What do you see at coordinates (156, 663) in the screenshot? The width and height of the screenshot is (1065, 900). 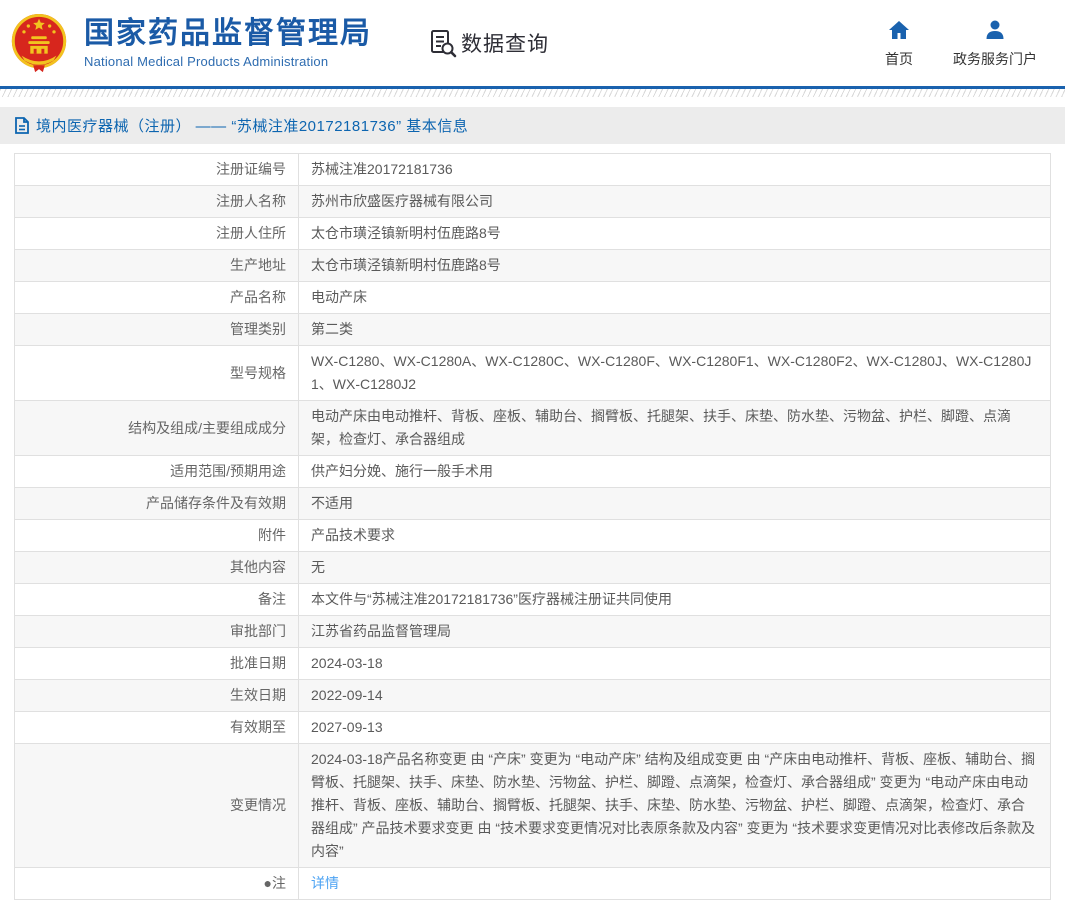 I see `row-label: 批准日期` at bounding box center [156, 663].